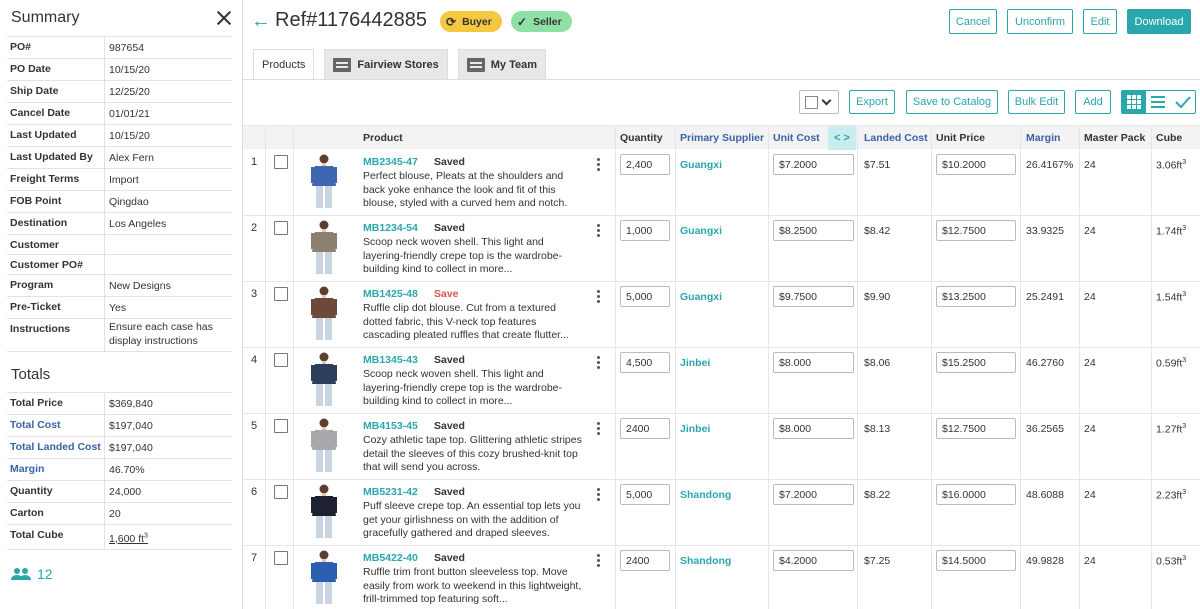  Describe the element at coordinates (1050, 165) in the screenshot. I see `margin-value: 26.4167%` at that location.